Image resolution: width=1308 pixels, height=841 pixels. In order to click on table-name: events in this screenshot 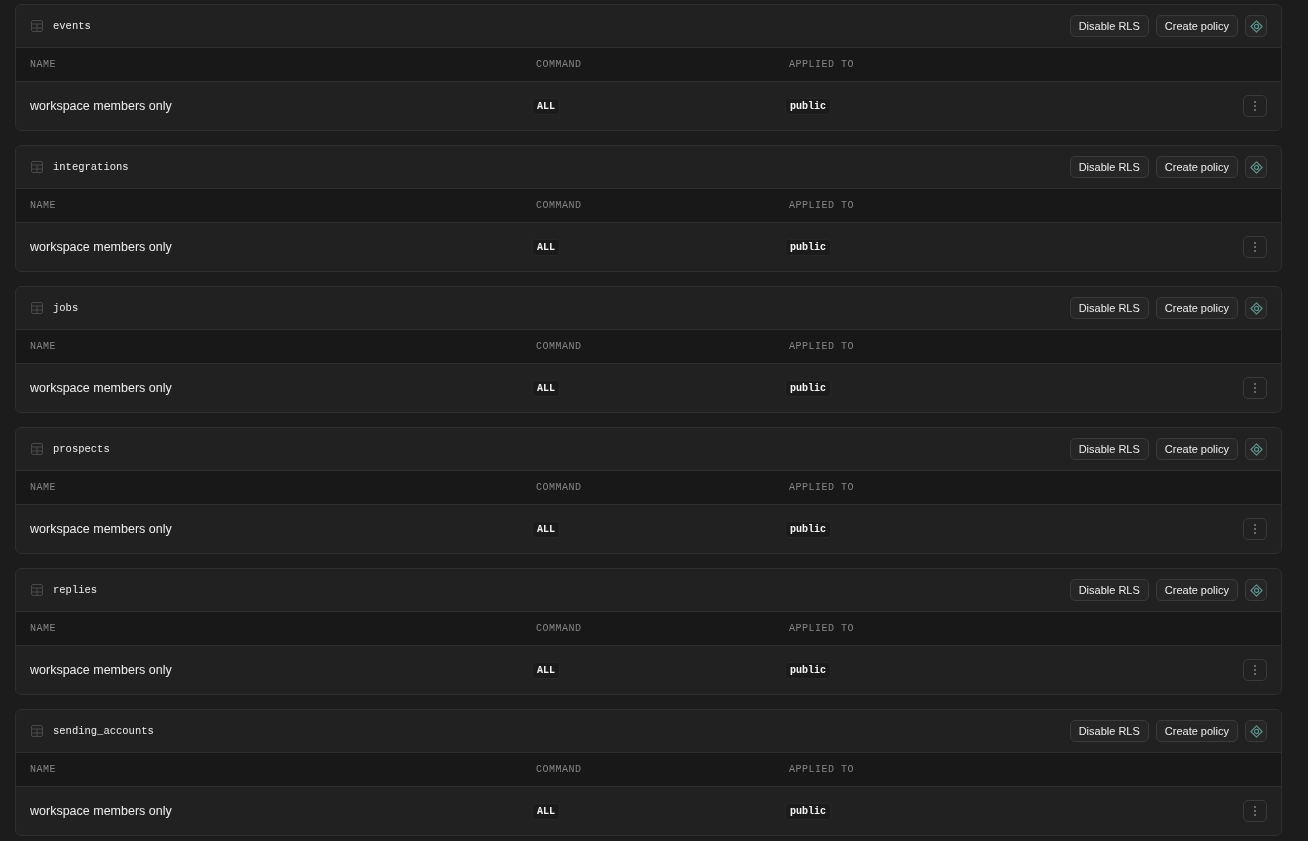, I will do `click(72, 26)`.